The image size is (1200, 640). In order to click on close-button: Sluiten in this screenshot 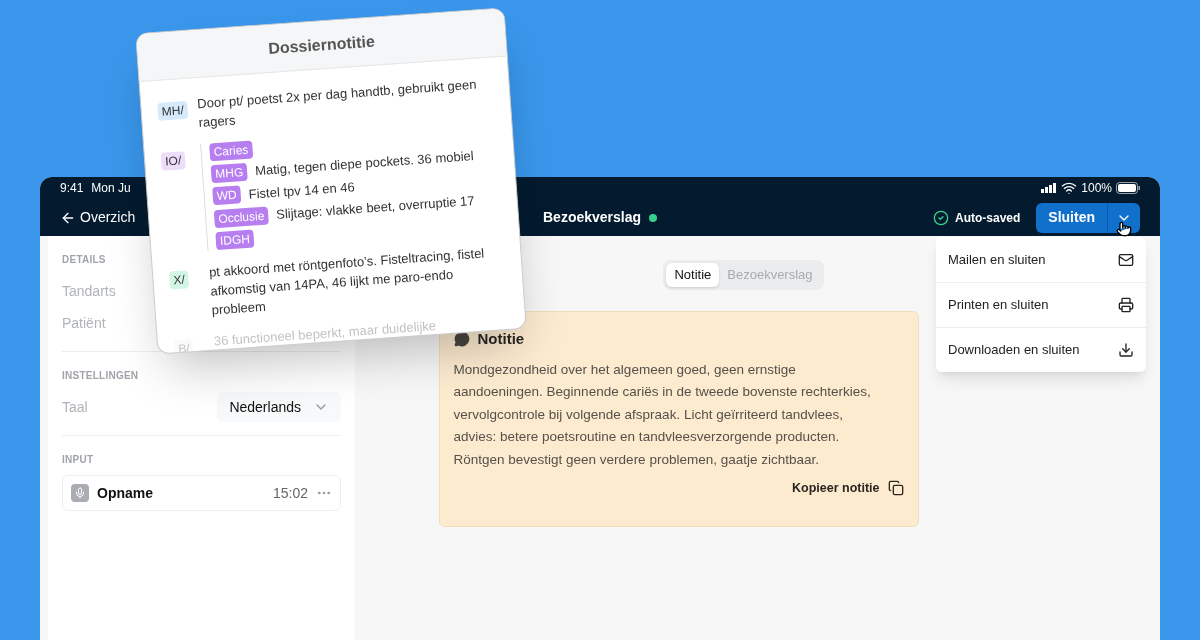, I will do `click(1071, 217)`.